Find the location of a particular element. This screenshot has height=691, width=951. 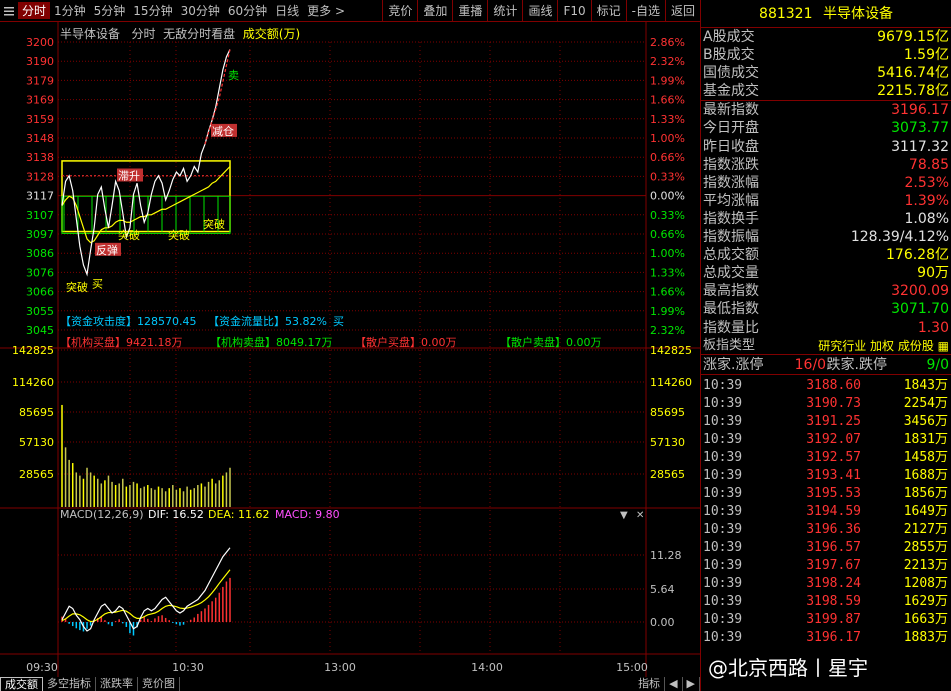

tool-replay: 重播 is located at coordinates (469, 11).